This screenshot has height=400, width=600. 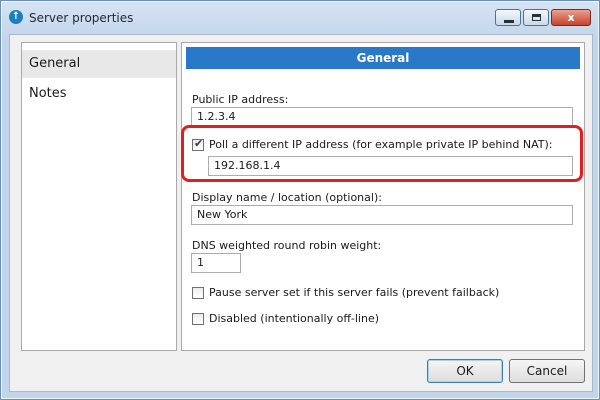 I want to click on close-button: x, so click(x=571, y=17).